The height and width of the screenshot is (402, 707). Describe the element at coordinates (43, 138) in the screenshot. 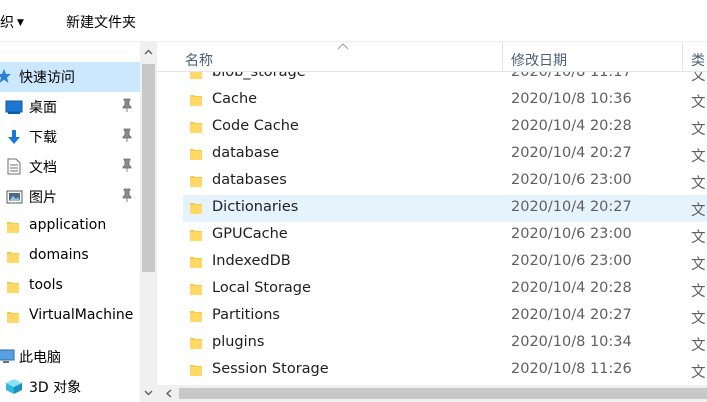

I see `nav-item-label: 下载` at that location.